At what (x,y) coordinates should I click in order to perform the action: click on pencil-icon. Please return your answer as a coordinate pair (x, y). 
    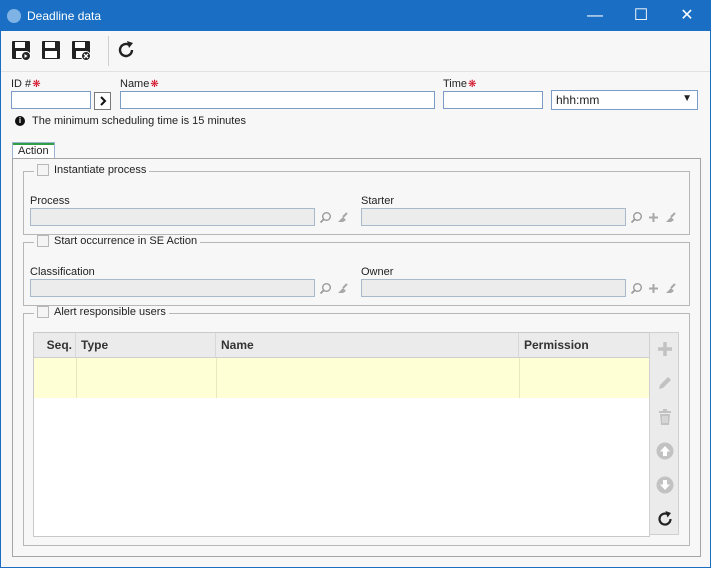
    Looking at the image, I should click on (665, 383).